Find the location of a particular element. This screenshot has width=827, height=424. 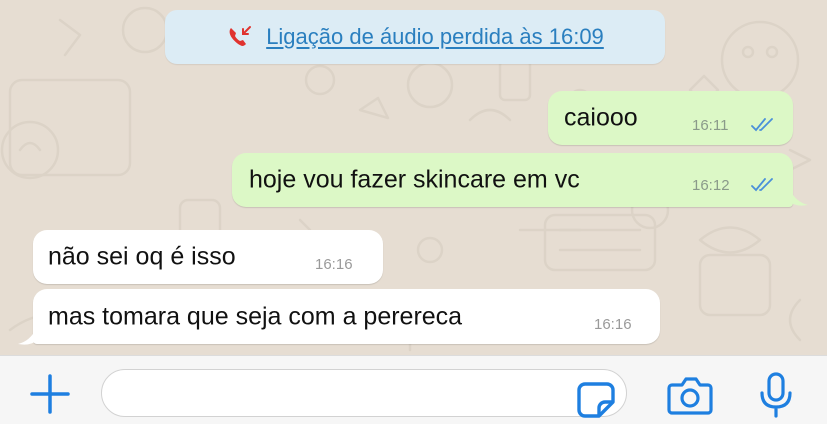

message-time: 16:12 is located at coordinates (711, 185).